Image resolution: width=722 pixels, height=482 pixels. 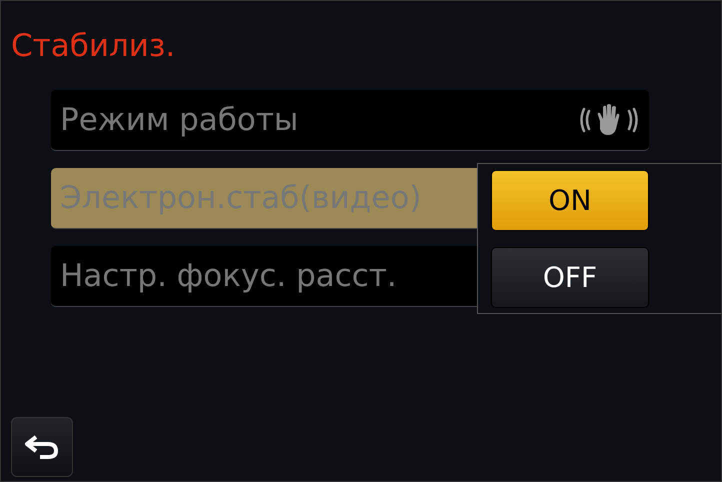 I want to click on menu-item: Режим работы, so click(x=350, y=120).